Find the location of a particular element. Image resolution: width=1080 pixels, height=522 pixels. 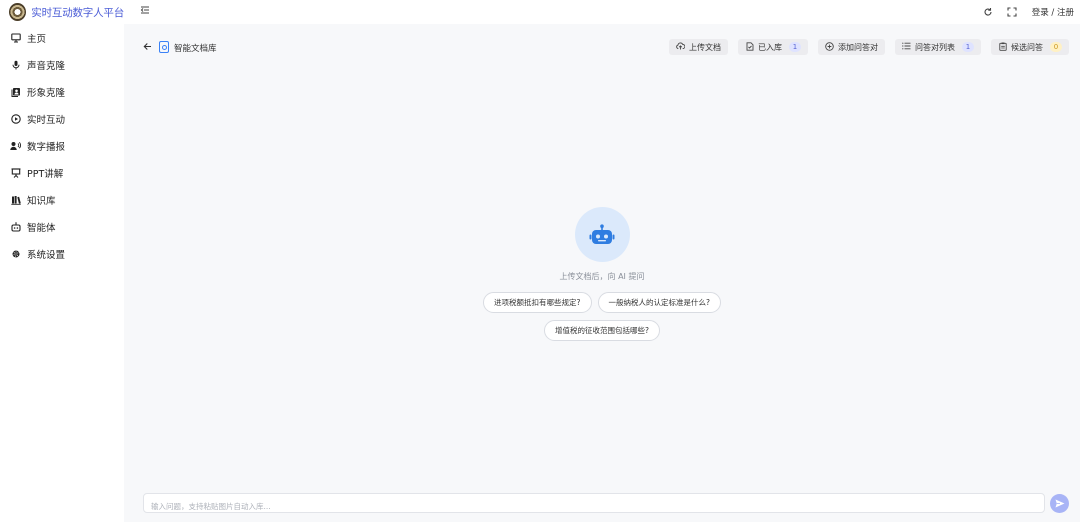

login-register-link: 登录 / 注册 is located at coordinates (1052, 12).